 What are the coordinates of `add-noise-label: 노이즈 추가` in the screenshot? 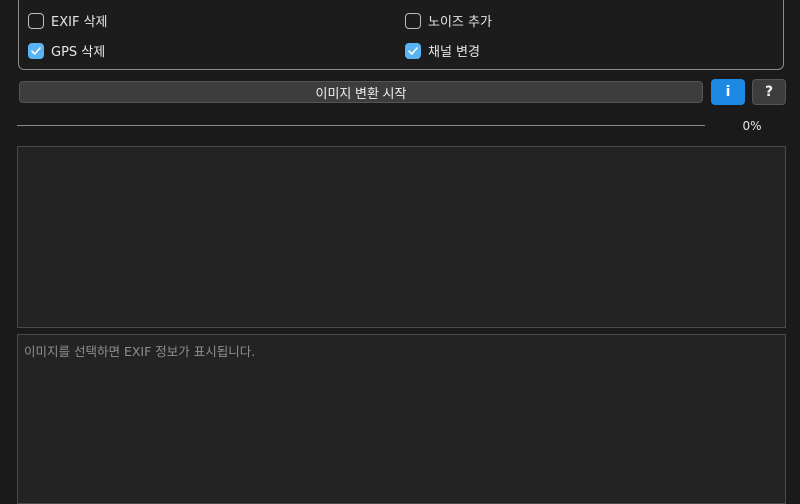 It's located at (460, 22).